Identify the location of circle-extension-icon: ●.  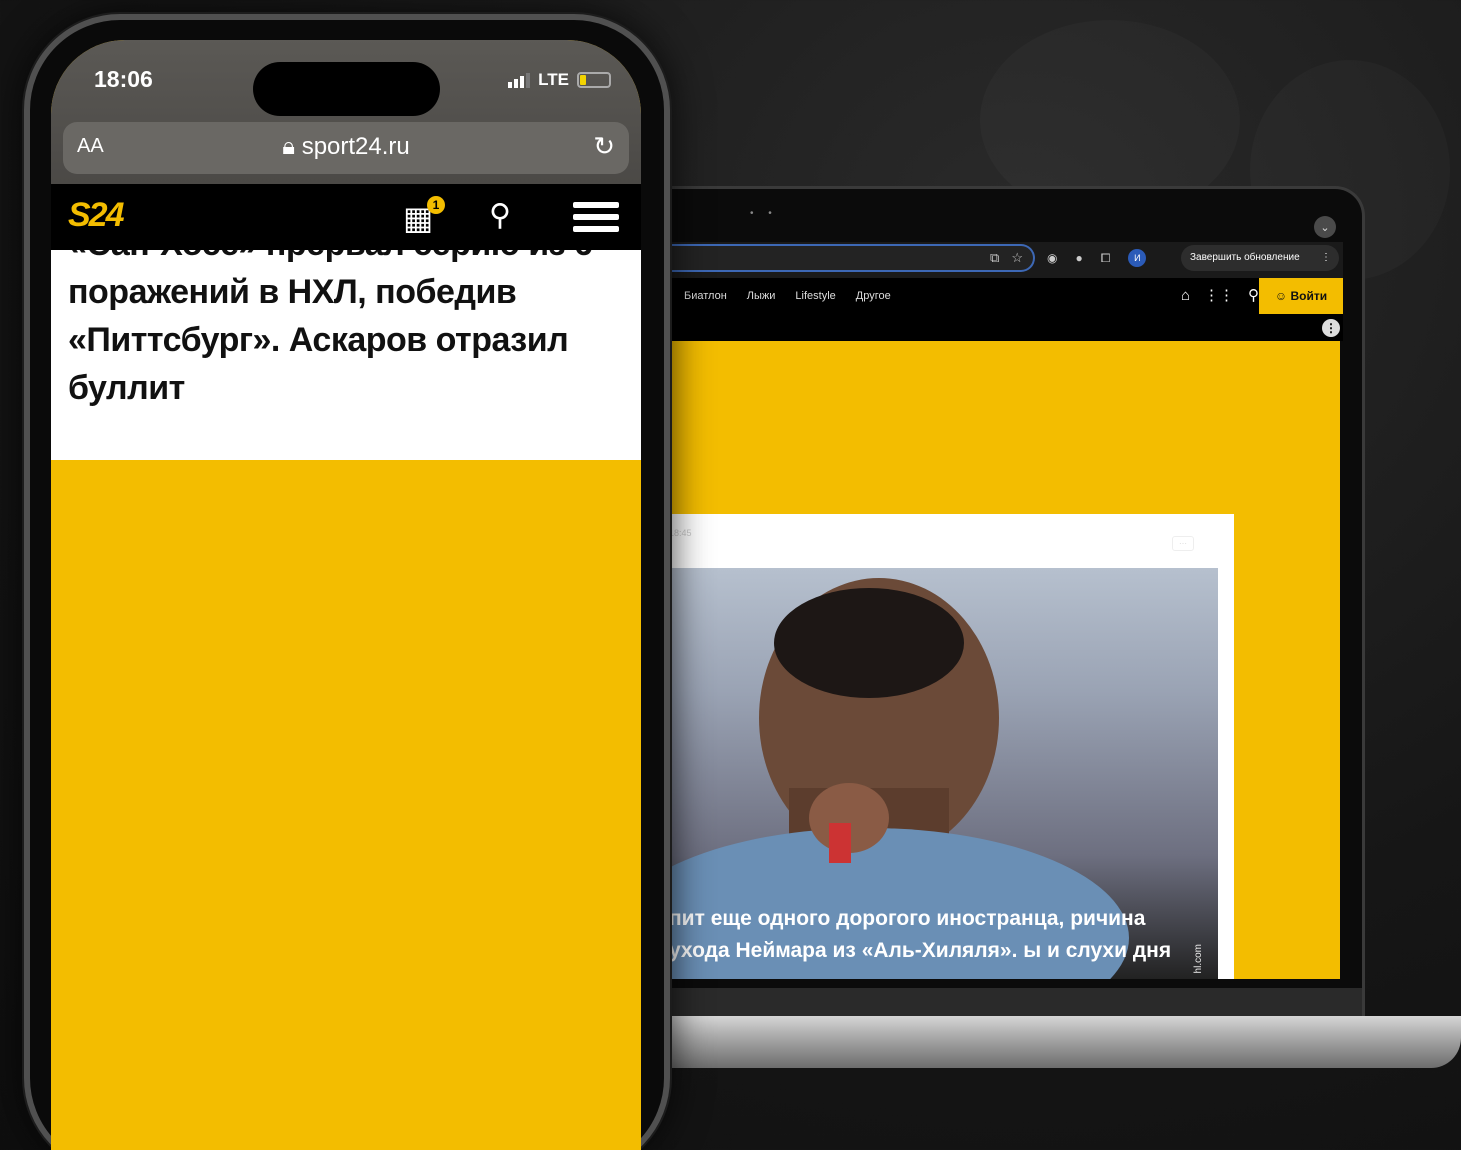
(1078, 258).